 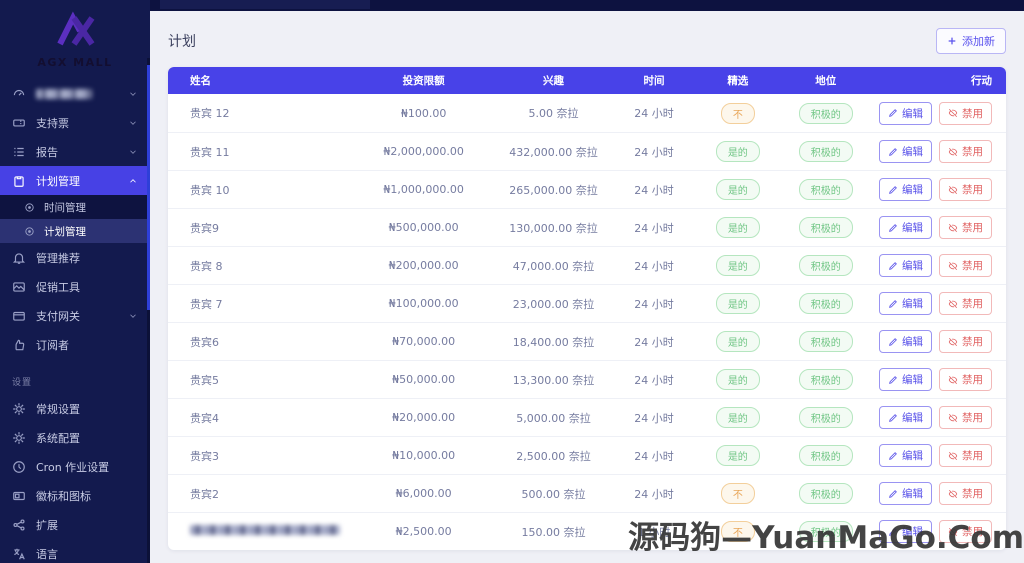 What do you see at coordinates (210, 190) in the screenshot?
I see `cell-name: 贵宾 10` at bounding box center [210, 190].